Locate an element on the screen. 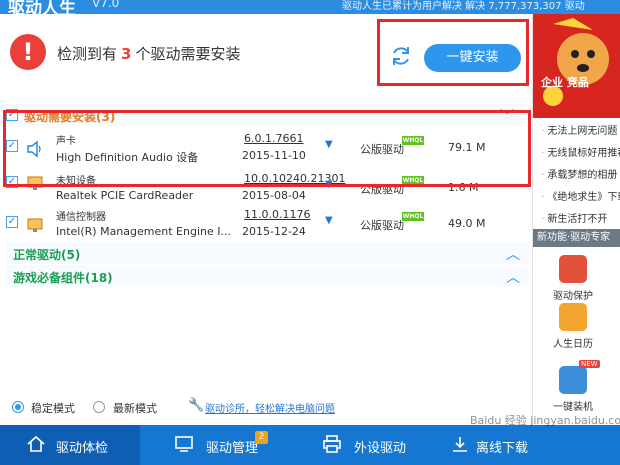 Image resolution: width=620 pixels, height=465 pixels. version-dropdown-icon: ▼ is located at coordinates (329, 220).